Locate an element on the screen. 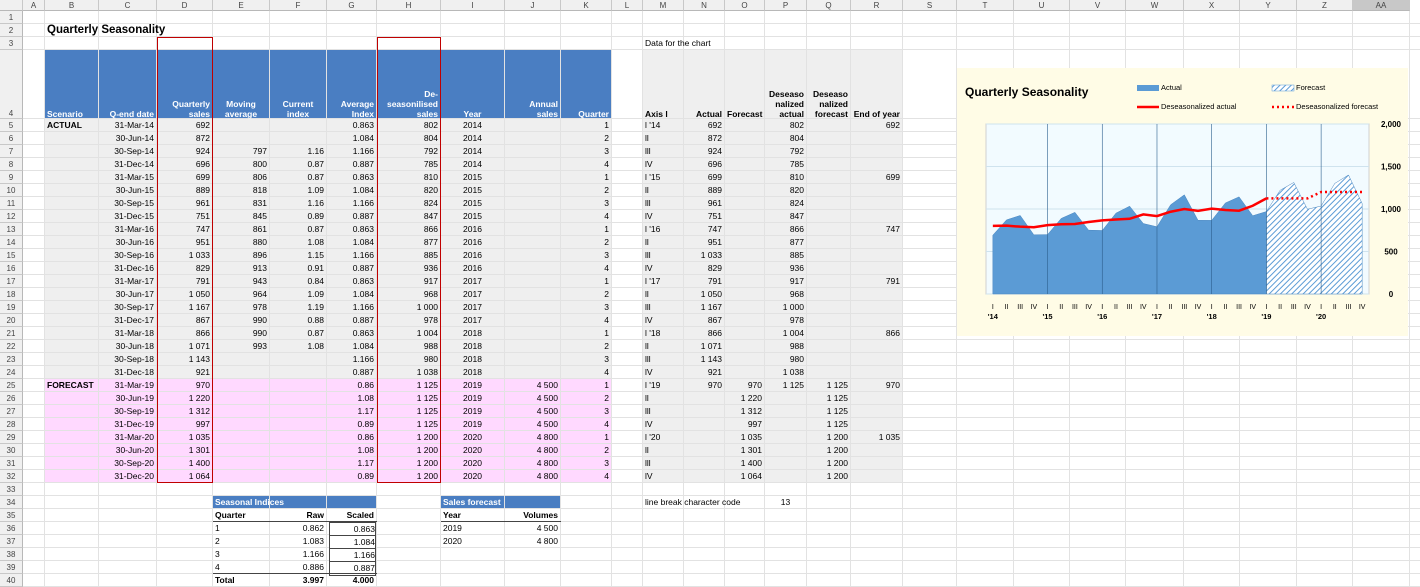 The height and width of the screenshot is (587, 1420). row-header-29: 29 is located at coordinates (11, 437).